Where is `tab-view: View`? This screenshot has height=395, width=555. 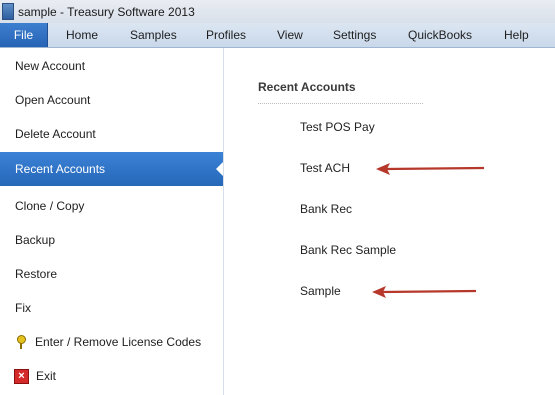
tab-view: View is located at coordinates (290, 35).